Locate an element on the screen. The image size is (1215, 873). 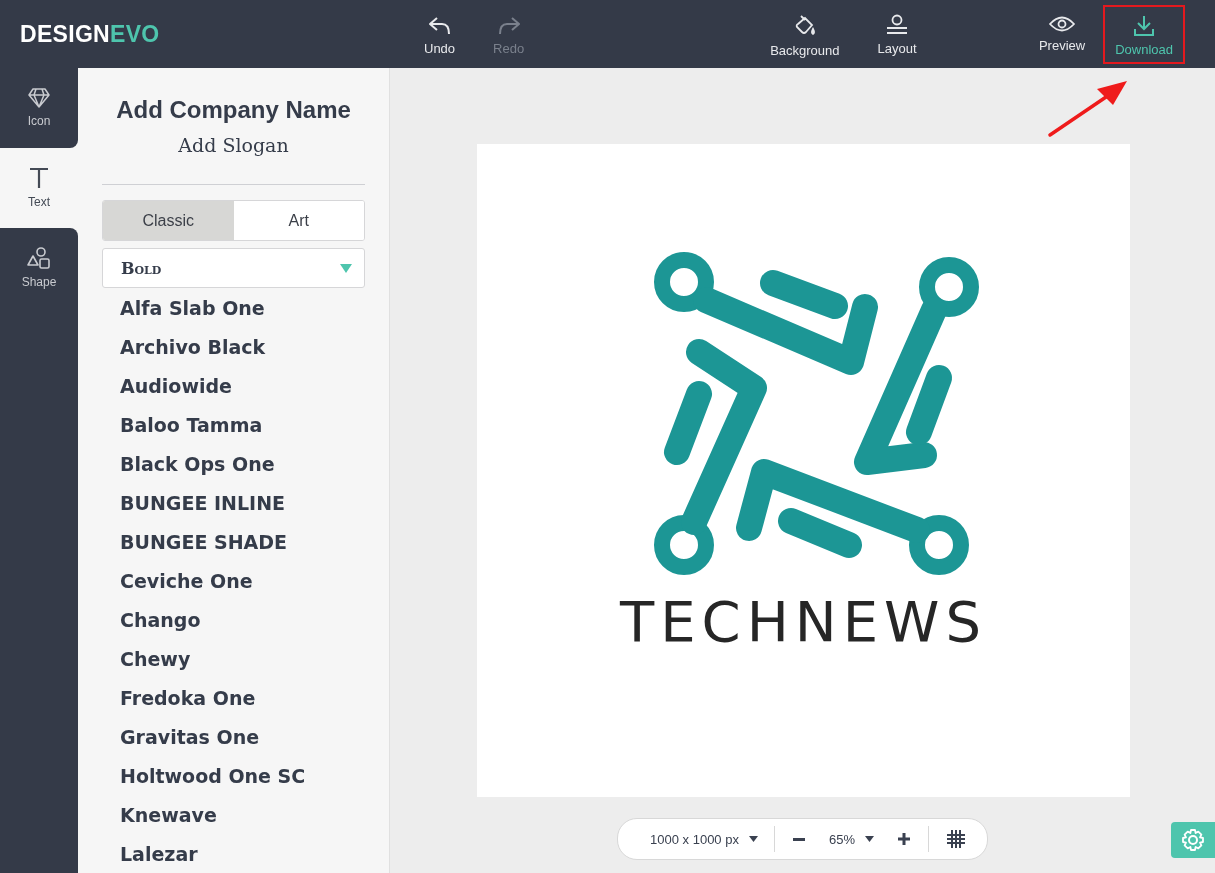
layout-button: Layout is located at coordinates (897, 34).